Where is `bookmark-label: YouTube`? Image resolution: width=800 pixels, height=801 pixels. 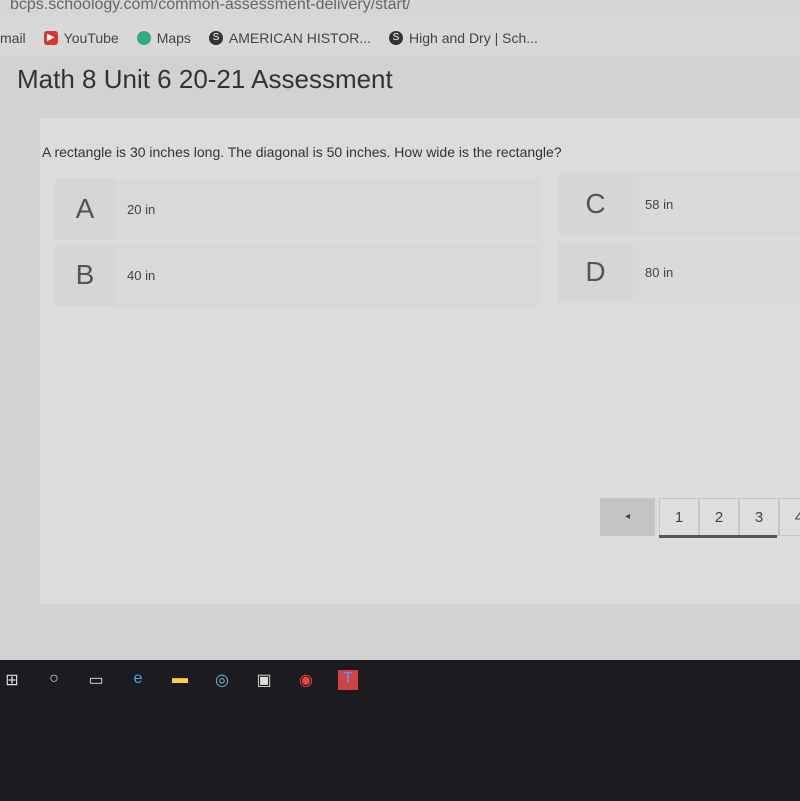
bookmark-label: YouTube is located at coordinates (91, 38).